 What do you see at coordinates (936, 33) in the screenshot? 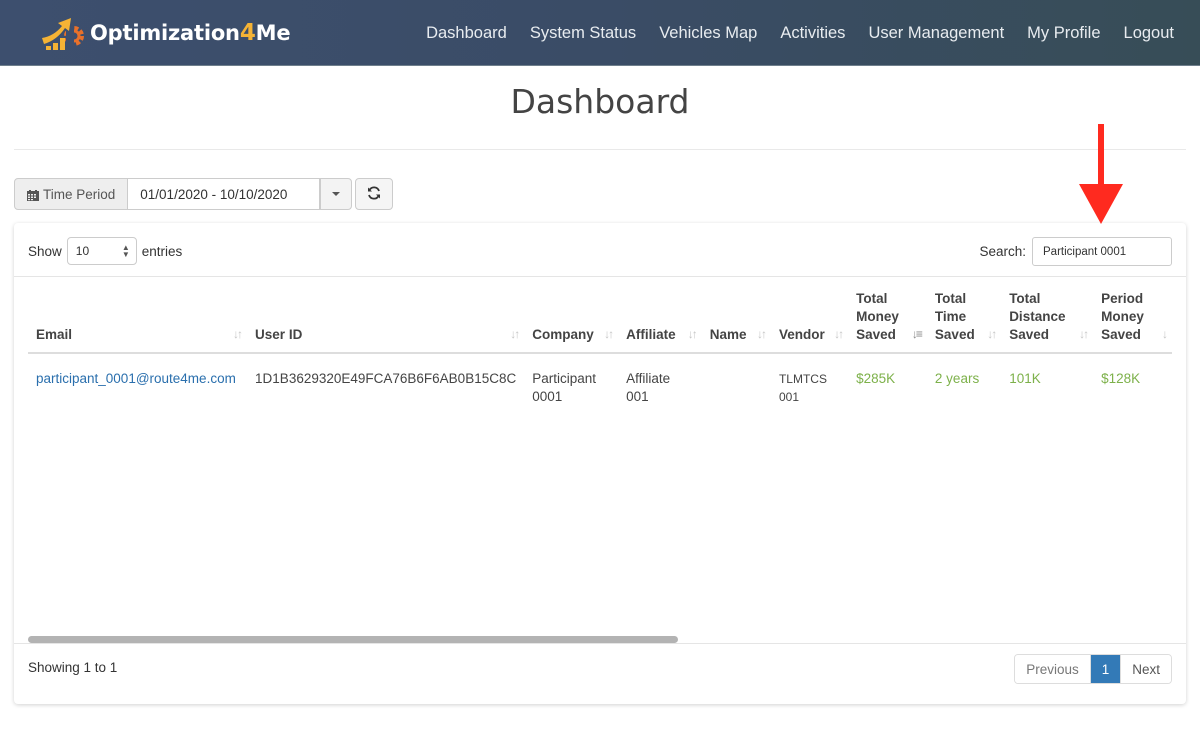
I see `nav-link-user-management: User Management` at bounding box center [936, 33].